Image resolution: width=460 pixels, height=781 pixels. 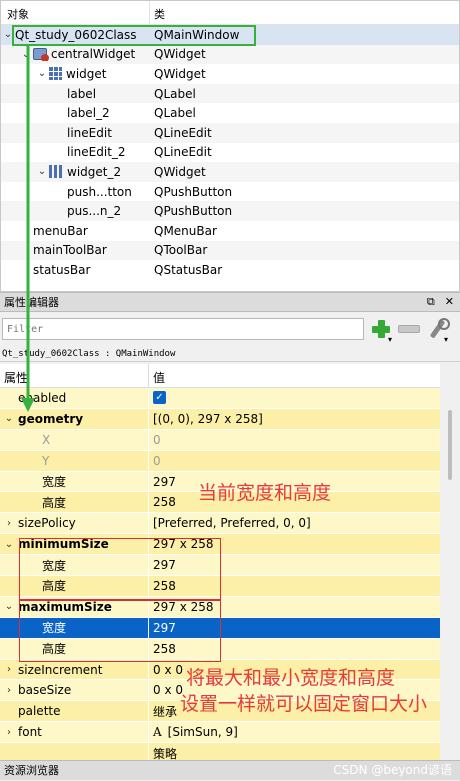 What do you see at coordinates (450, 562) in the screenshot?
I see `vertical-scrollbar` at bounding box center [450, 562].